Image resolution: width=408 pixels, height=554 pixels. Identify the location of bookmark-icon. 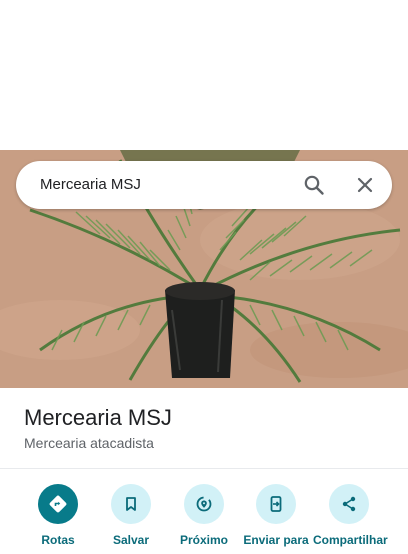
(131, 504).